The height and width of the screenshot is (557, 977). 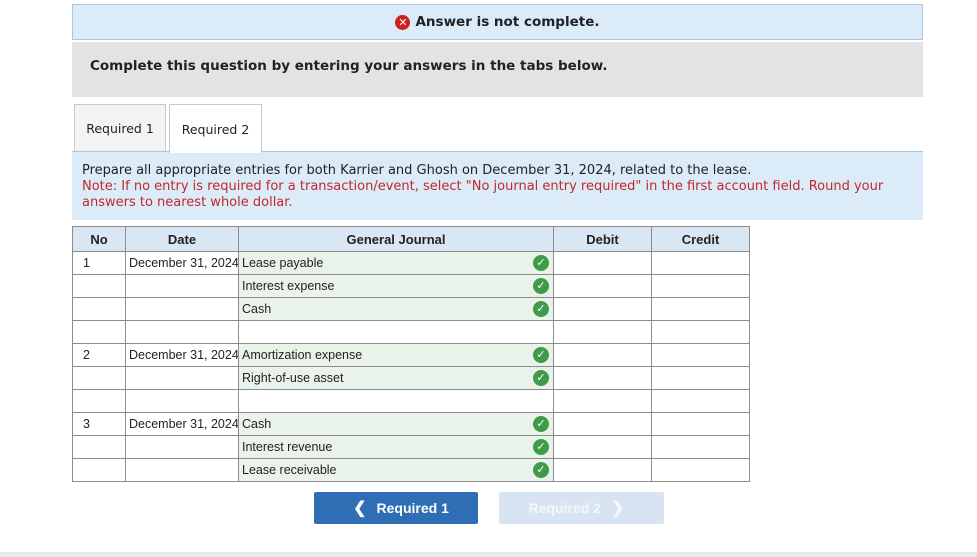 I want to click on table-row: Lease receivable ✓, so click(x=411, y=470).